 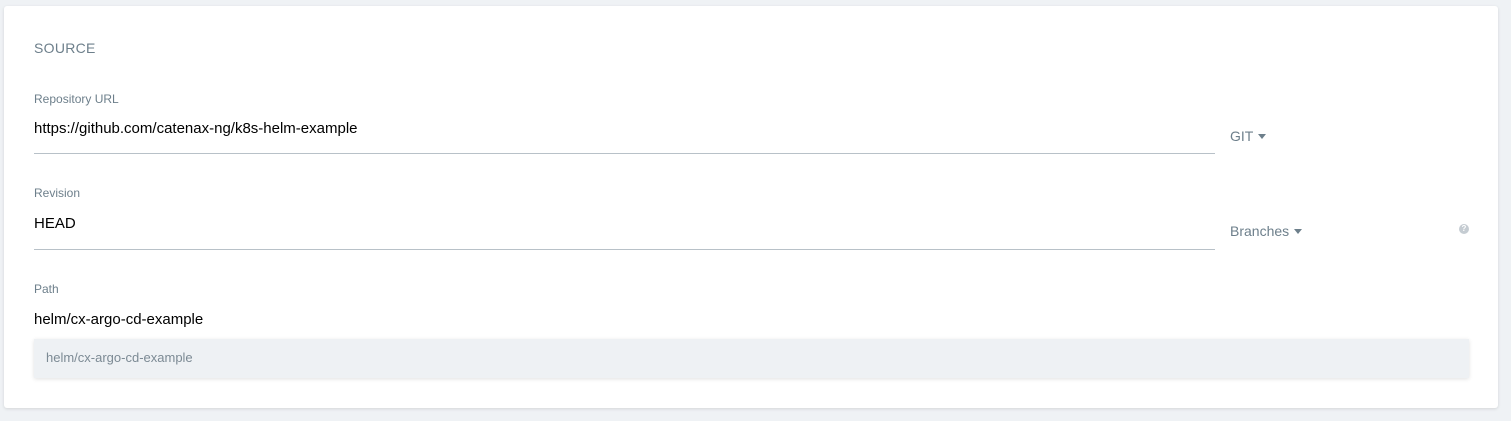 I want to click on repository-type-label: GIT, so click(x=1242, y=136).